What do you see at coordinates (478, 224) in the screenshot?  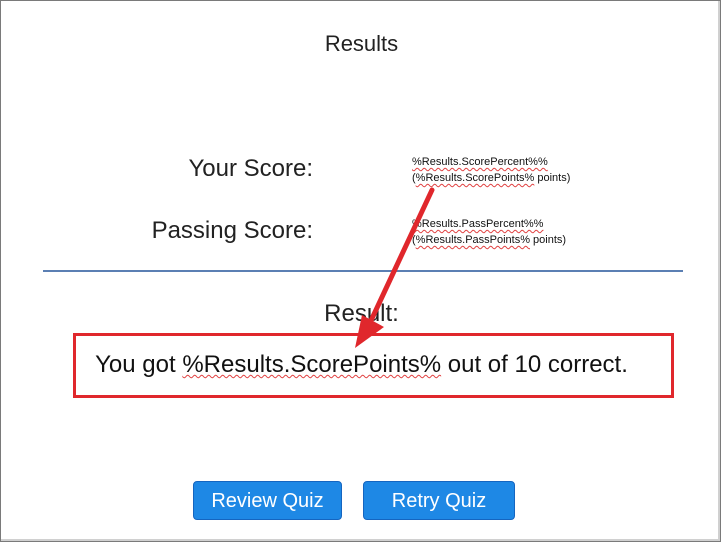 I see `passing-score-percent-var: %Results.PassPercent%%` at bounding box center [478, 224].